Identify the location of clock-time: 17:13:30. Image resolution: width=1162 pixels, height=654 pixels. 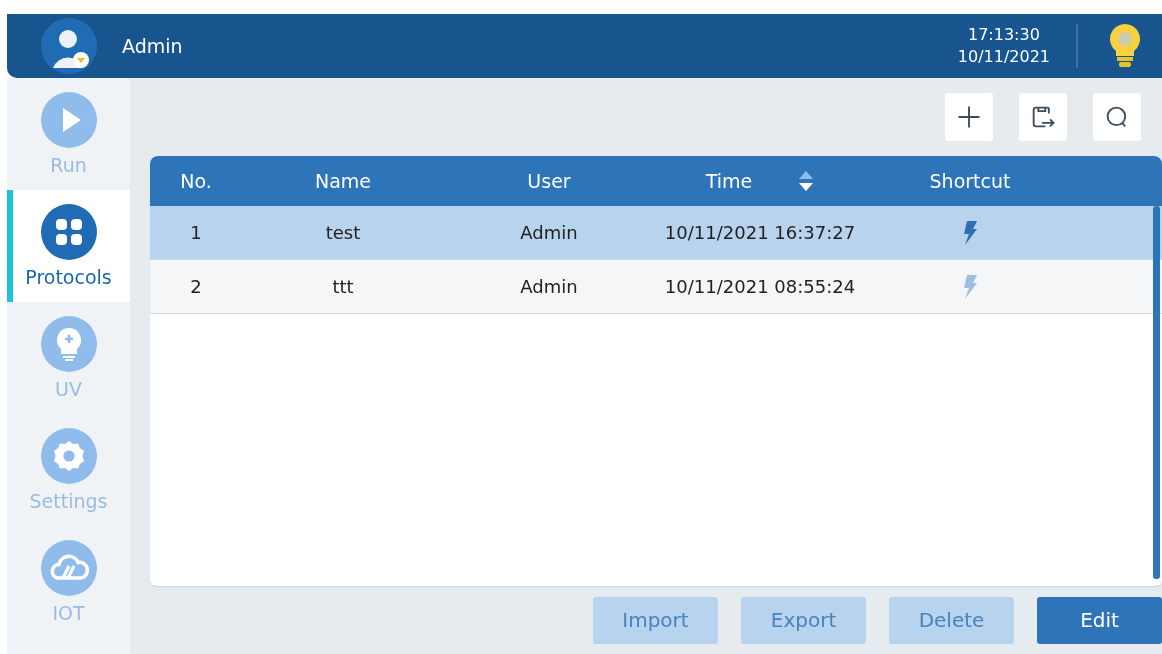
(1003, 35).